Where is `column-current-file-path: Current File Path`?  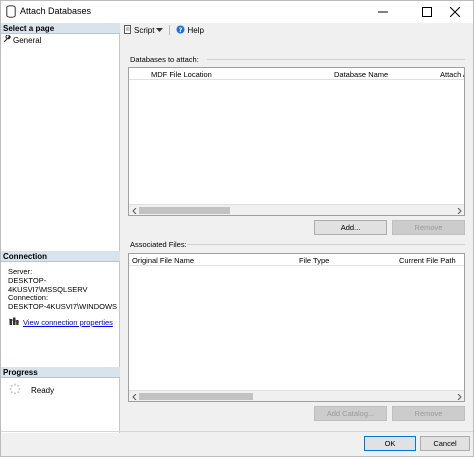 column-current-file-path: Current File Path is located at coordinates (427, 260).